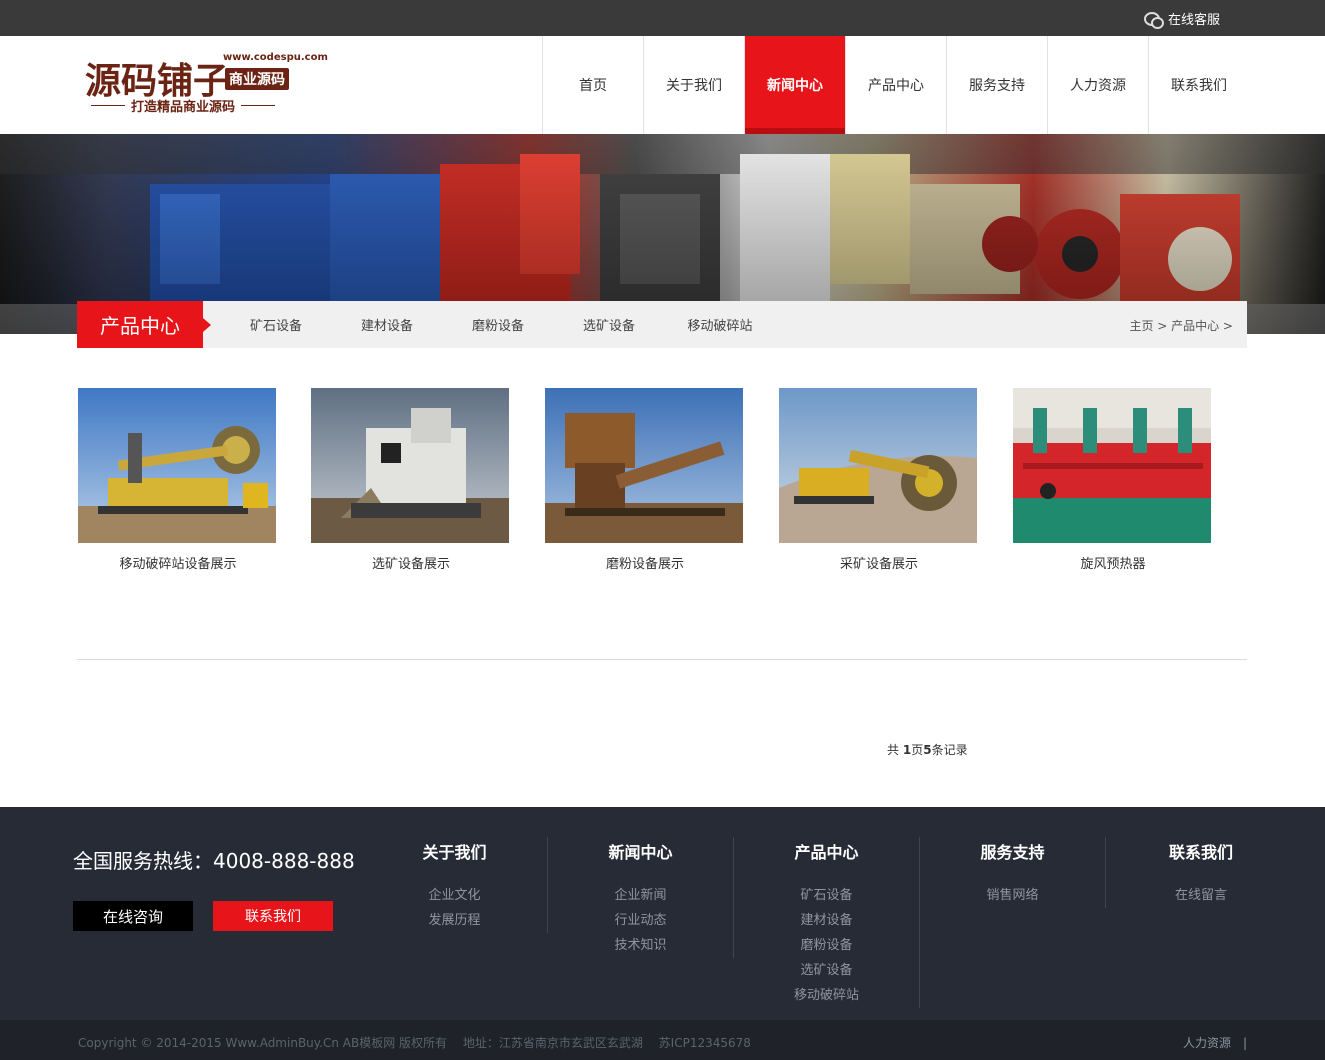 Image resolution: width=1325 pixels, height=1060 pixels. What do you see at coordinates (257, 79) in the screenshot?
I see `logo-tag: 商业源码` at bounding box center [257, 79].